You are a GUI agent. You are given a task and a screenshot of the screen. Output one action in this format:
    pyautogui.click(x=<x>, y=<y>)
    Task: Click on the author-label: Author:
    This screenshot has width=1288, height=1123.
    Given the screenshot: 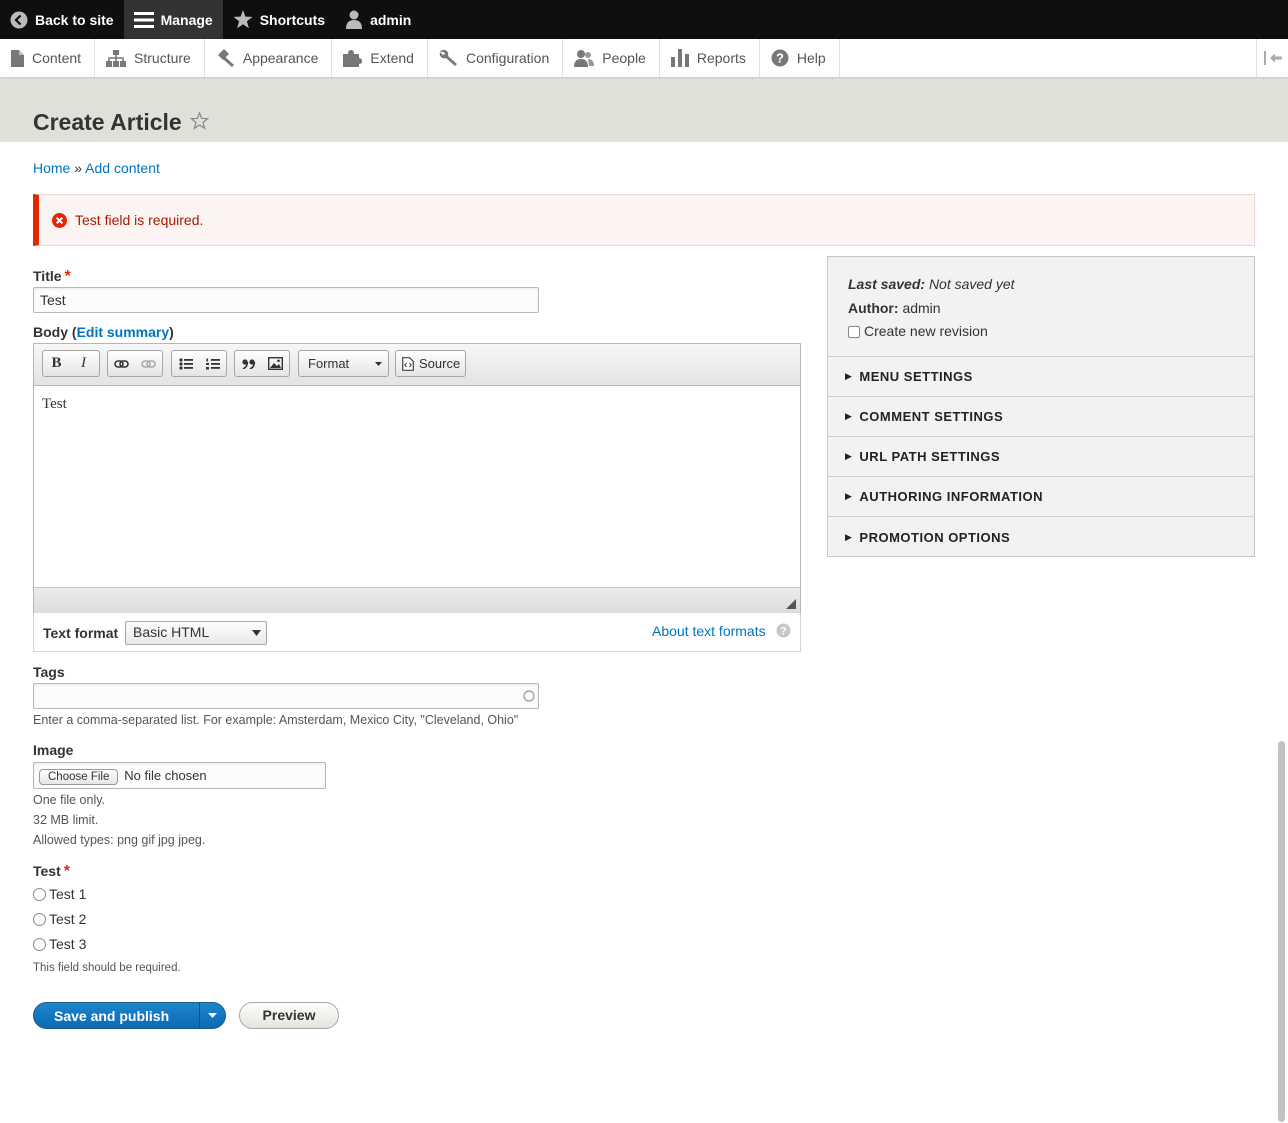 What is the action you would take?
    pyautogui.click(x=873, y=308)
    